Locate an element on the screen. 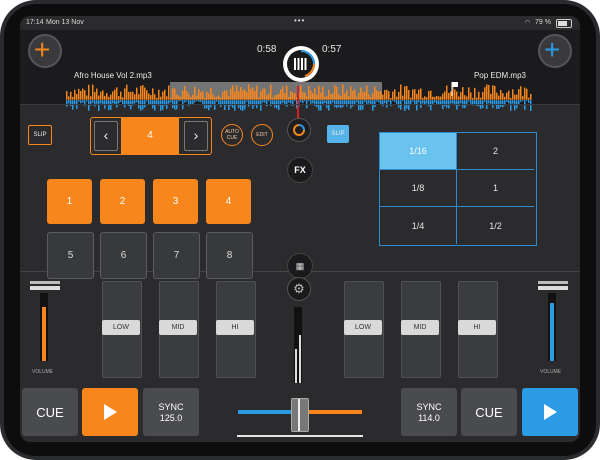 Image resolution: width=600 pixels, height=460 pixels. deck-left-time: 0:58 is located at coordinates (267, 49).